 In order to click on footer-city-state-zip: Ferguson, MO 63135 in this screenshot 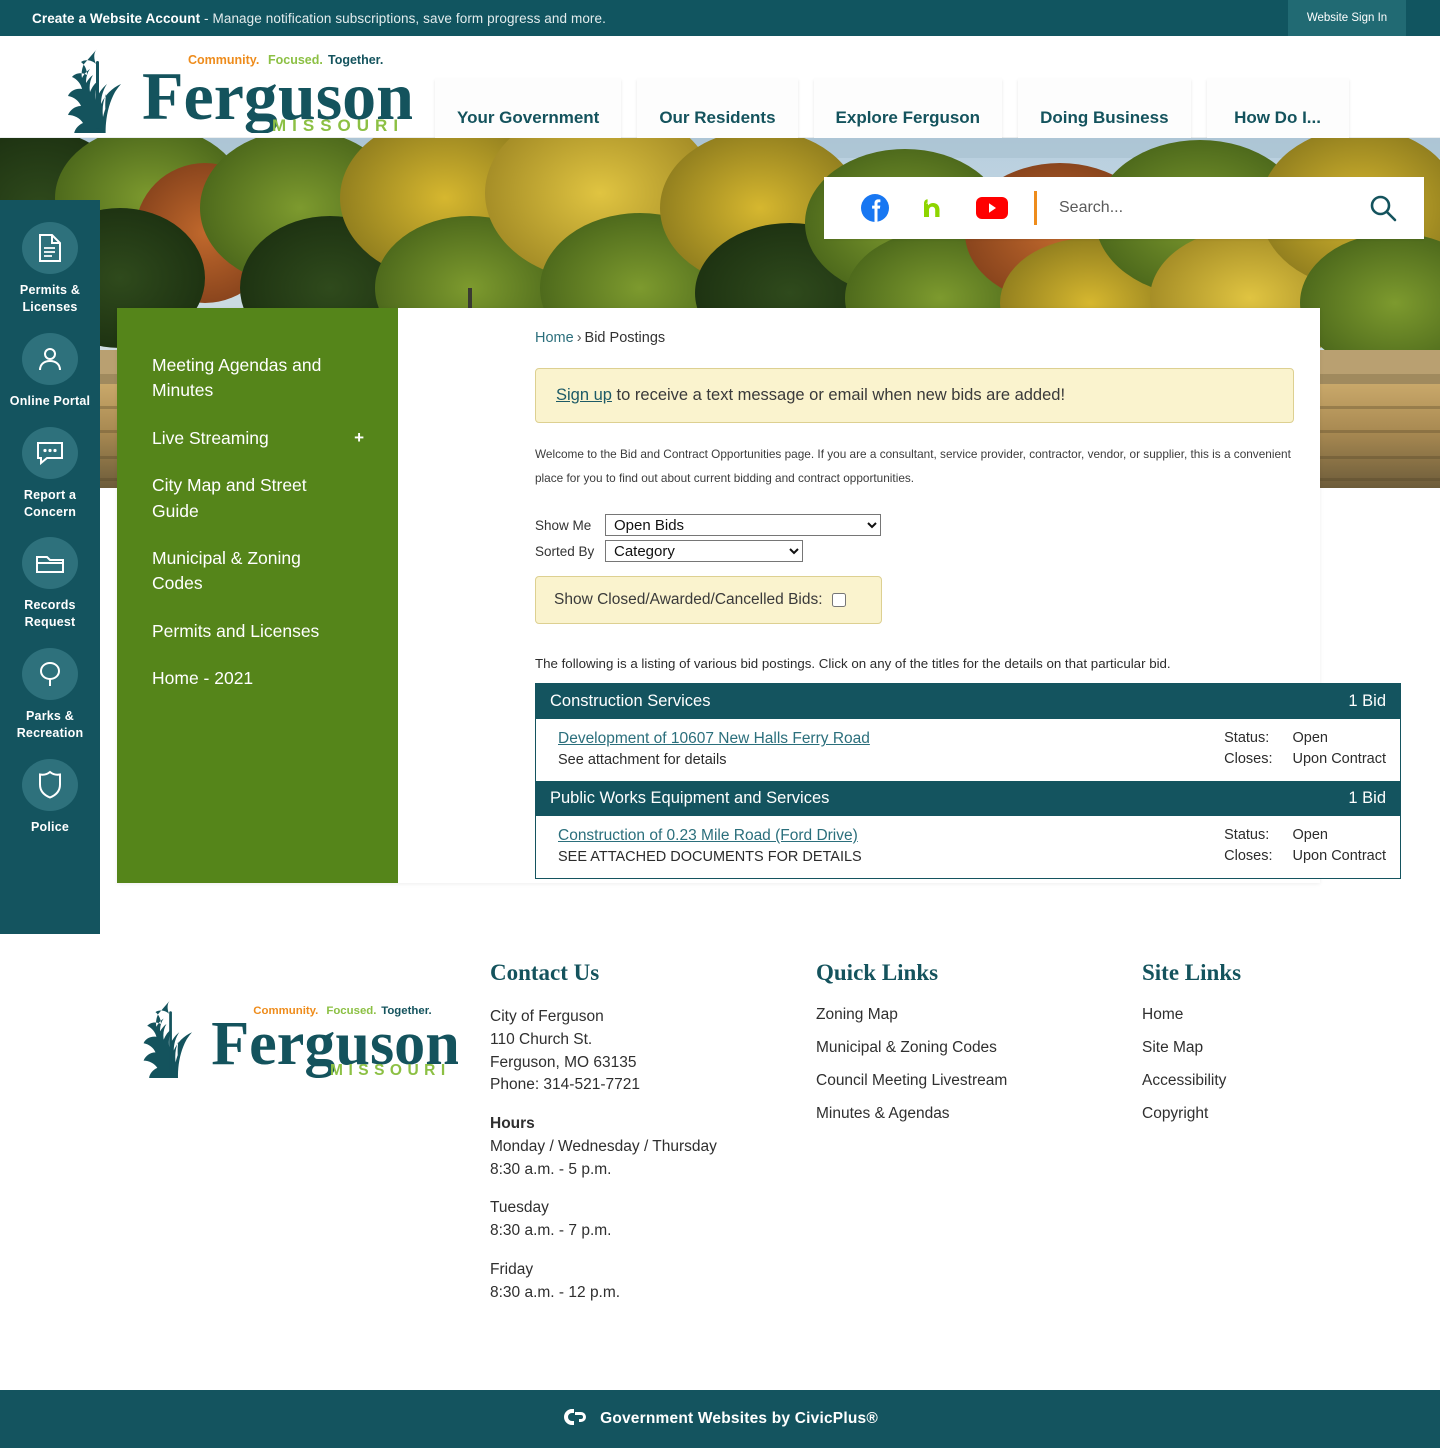, I will do `click(563, 1062)`.